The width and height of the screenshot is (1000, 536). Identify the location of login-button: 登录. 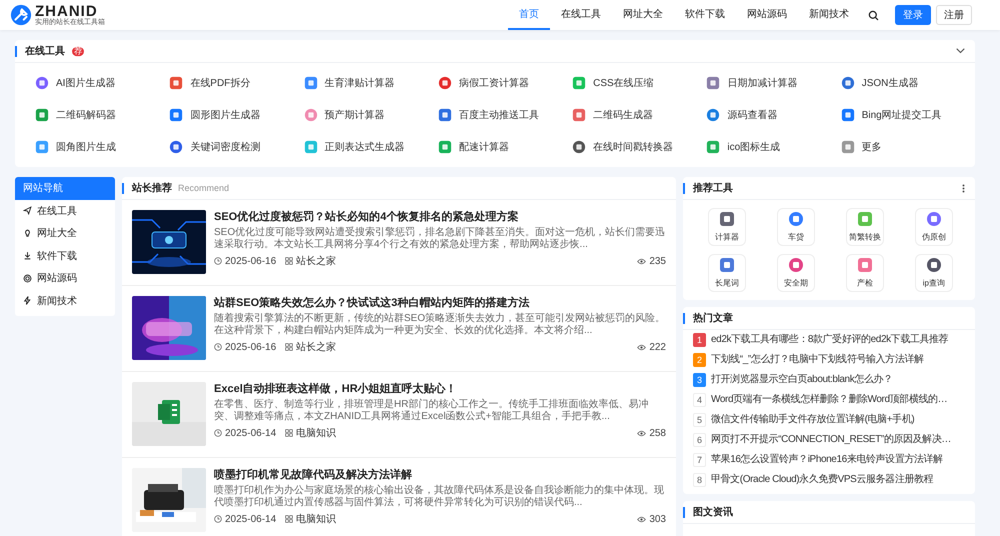
(913, 15).